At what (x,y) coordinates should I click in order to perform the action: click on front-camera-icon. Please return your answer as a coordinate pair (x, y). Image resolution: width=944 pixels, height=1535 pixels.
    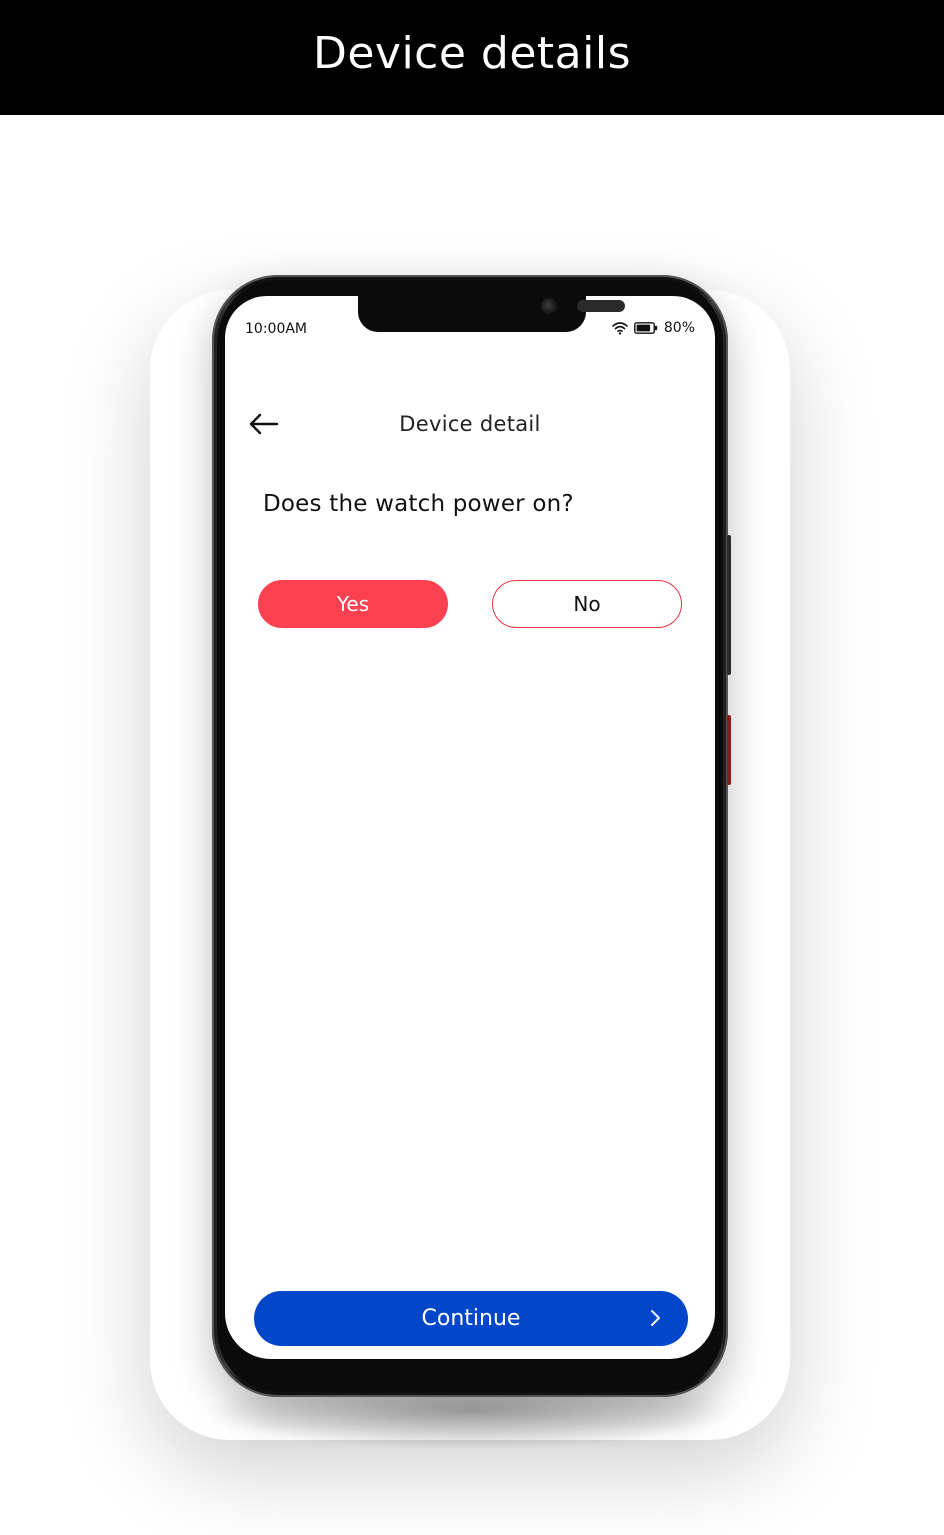
    Looking at the image, I should click on (549, 306).